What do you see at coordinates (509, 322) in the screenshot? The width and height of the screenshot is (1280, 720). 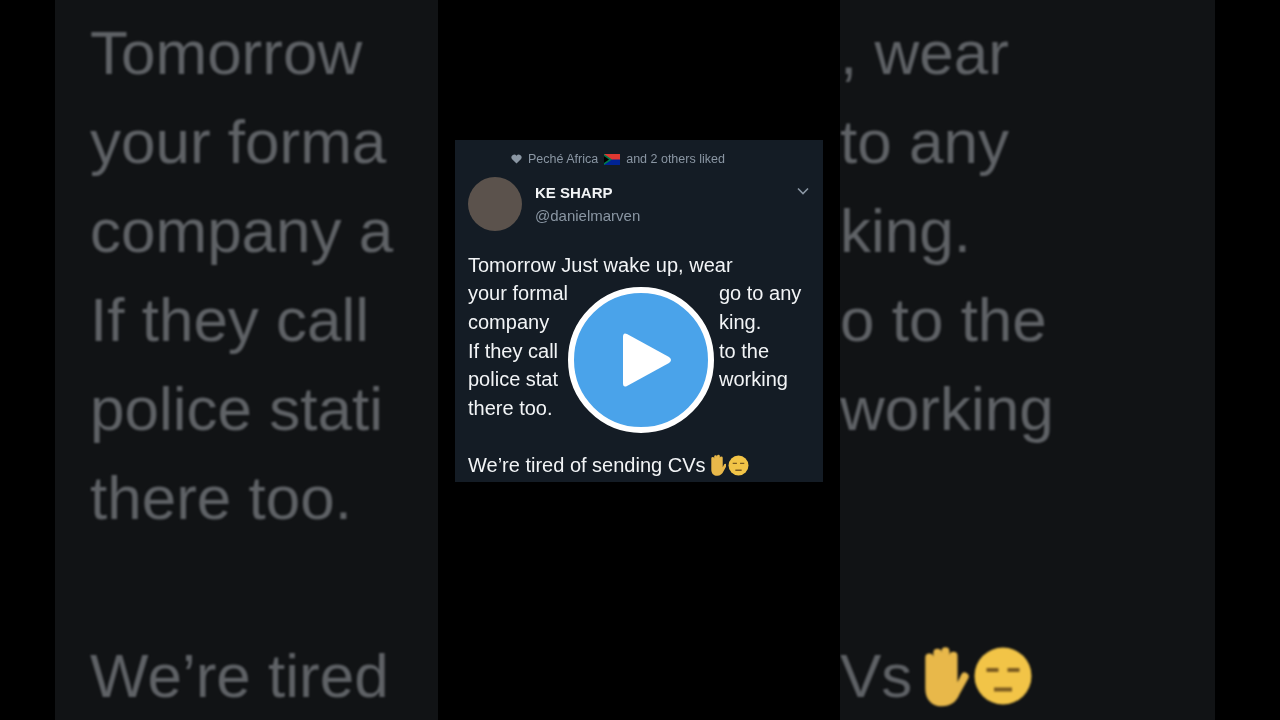 I see `tweet-text: company` at bounding box center [509, 322].